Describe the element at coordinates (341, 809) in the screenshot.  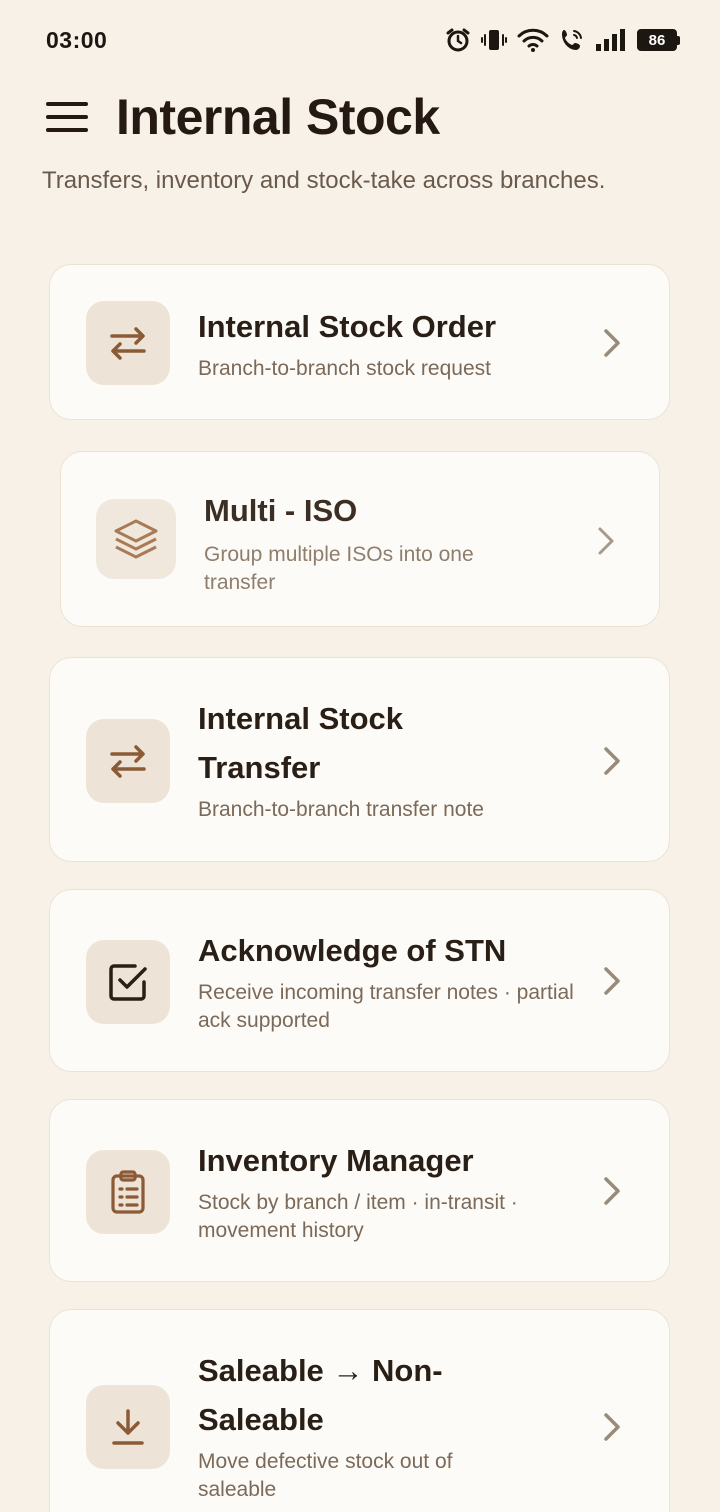
I see `card-description: Branch-to-branch transfer note` at that location.